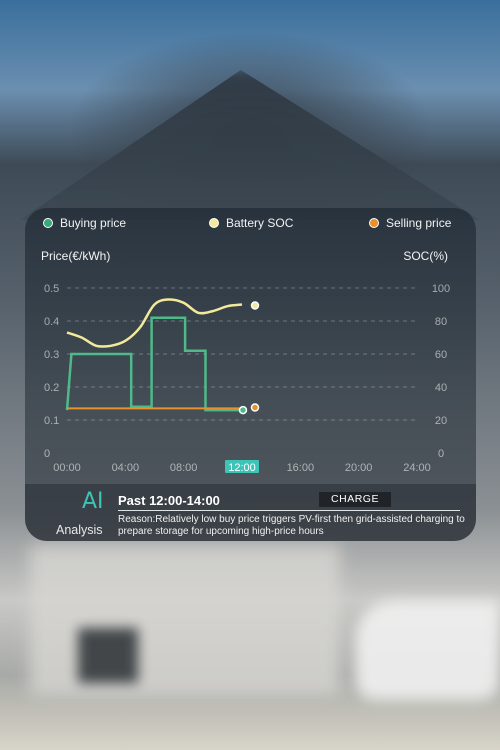 This screenshot has height=750, width=500. I want to click on mode-badge: CHARGE, so click(355, 499).